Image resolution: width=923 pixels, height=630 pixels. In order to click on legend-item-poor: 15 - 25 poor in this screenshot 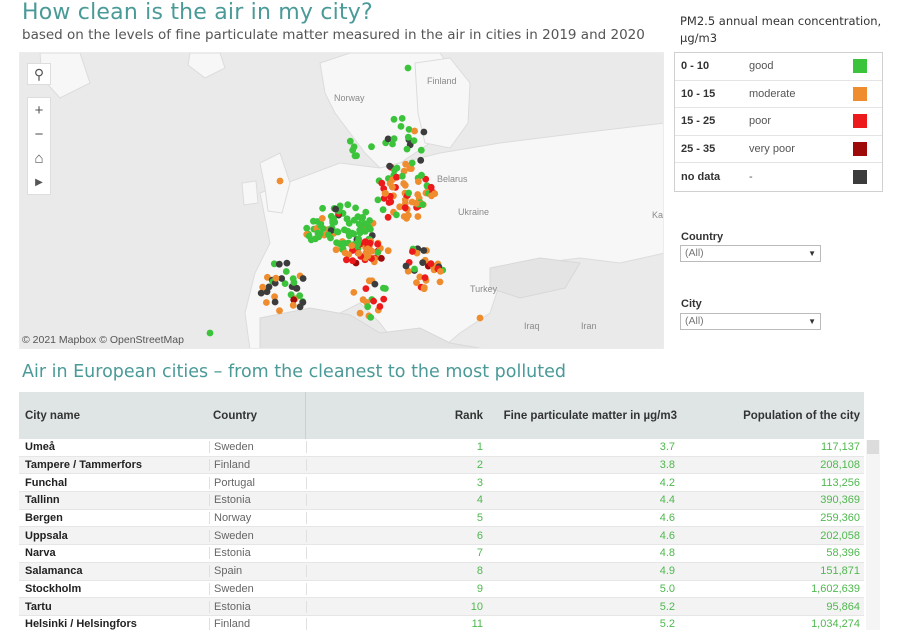, I will do `click(778, 122)`.